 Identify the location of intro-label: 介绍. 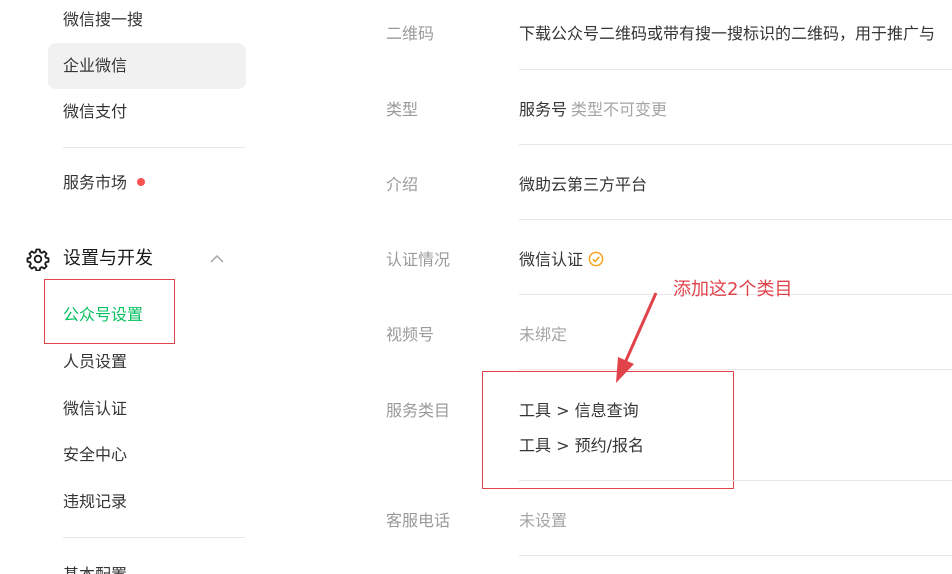
(402, 184).